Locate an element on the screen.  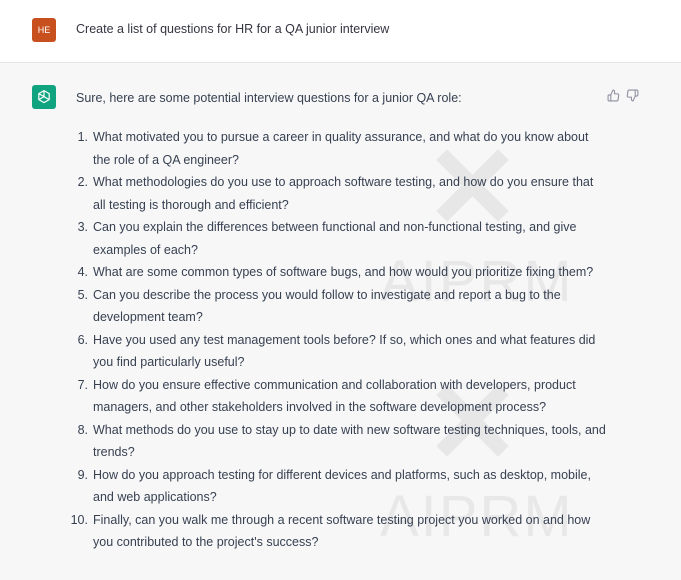
question-number: 6. is located at coordinates (82, 339).